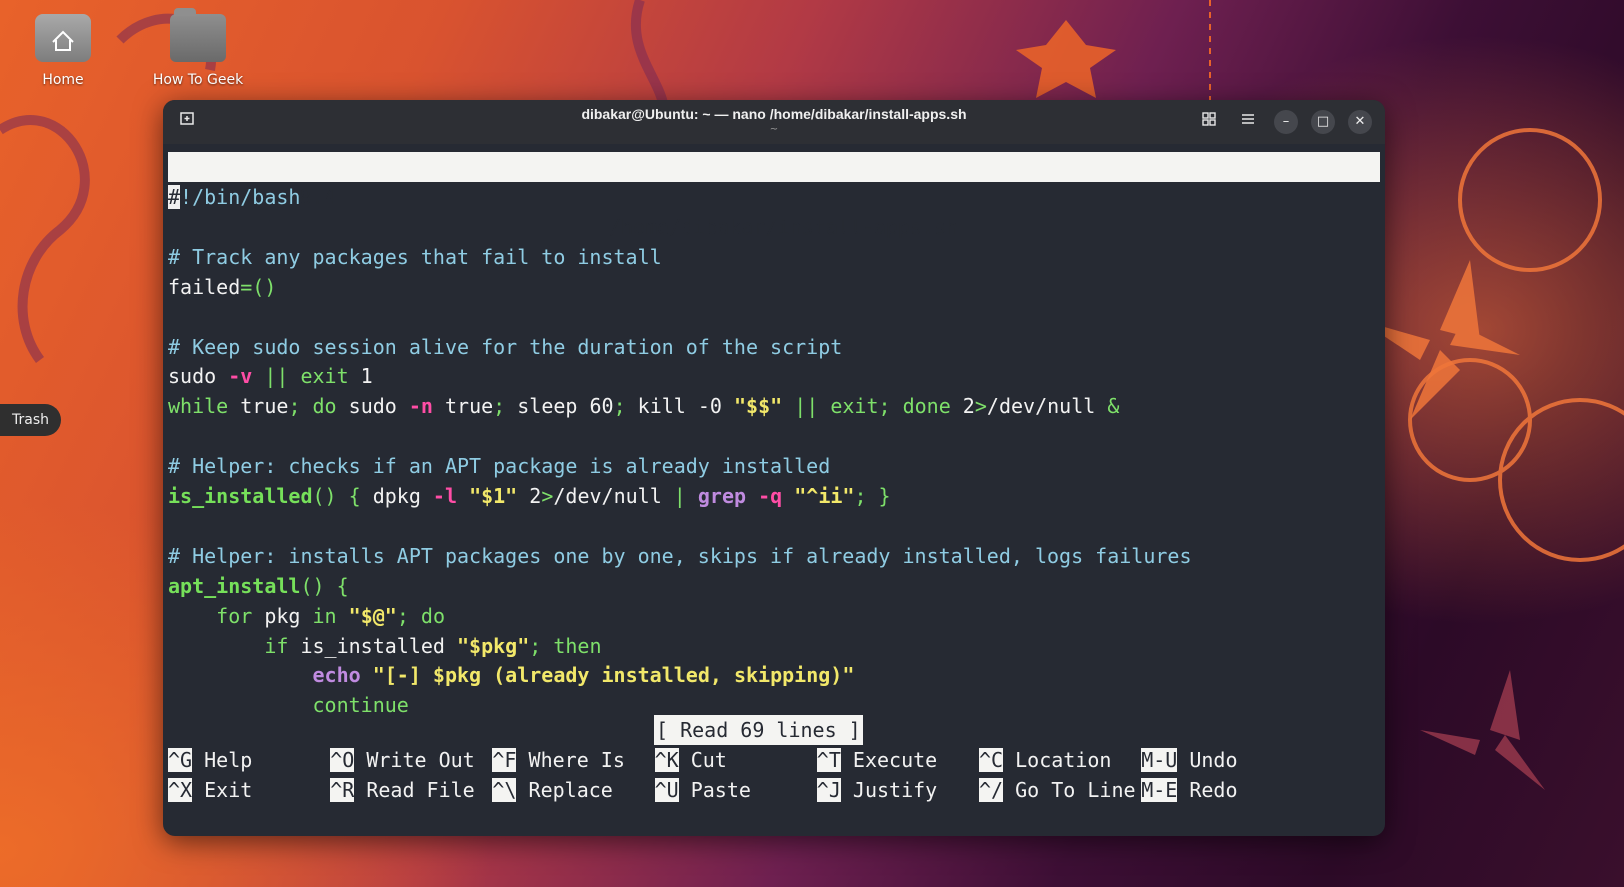 This screenshot has height=887, width=1624. What do you see at coordinates (493, 496) in the screenshot?
I see `code-token: "$1"` at bounding box center [493, 496].